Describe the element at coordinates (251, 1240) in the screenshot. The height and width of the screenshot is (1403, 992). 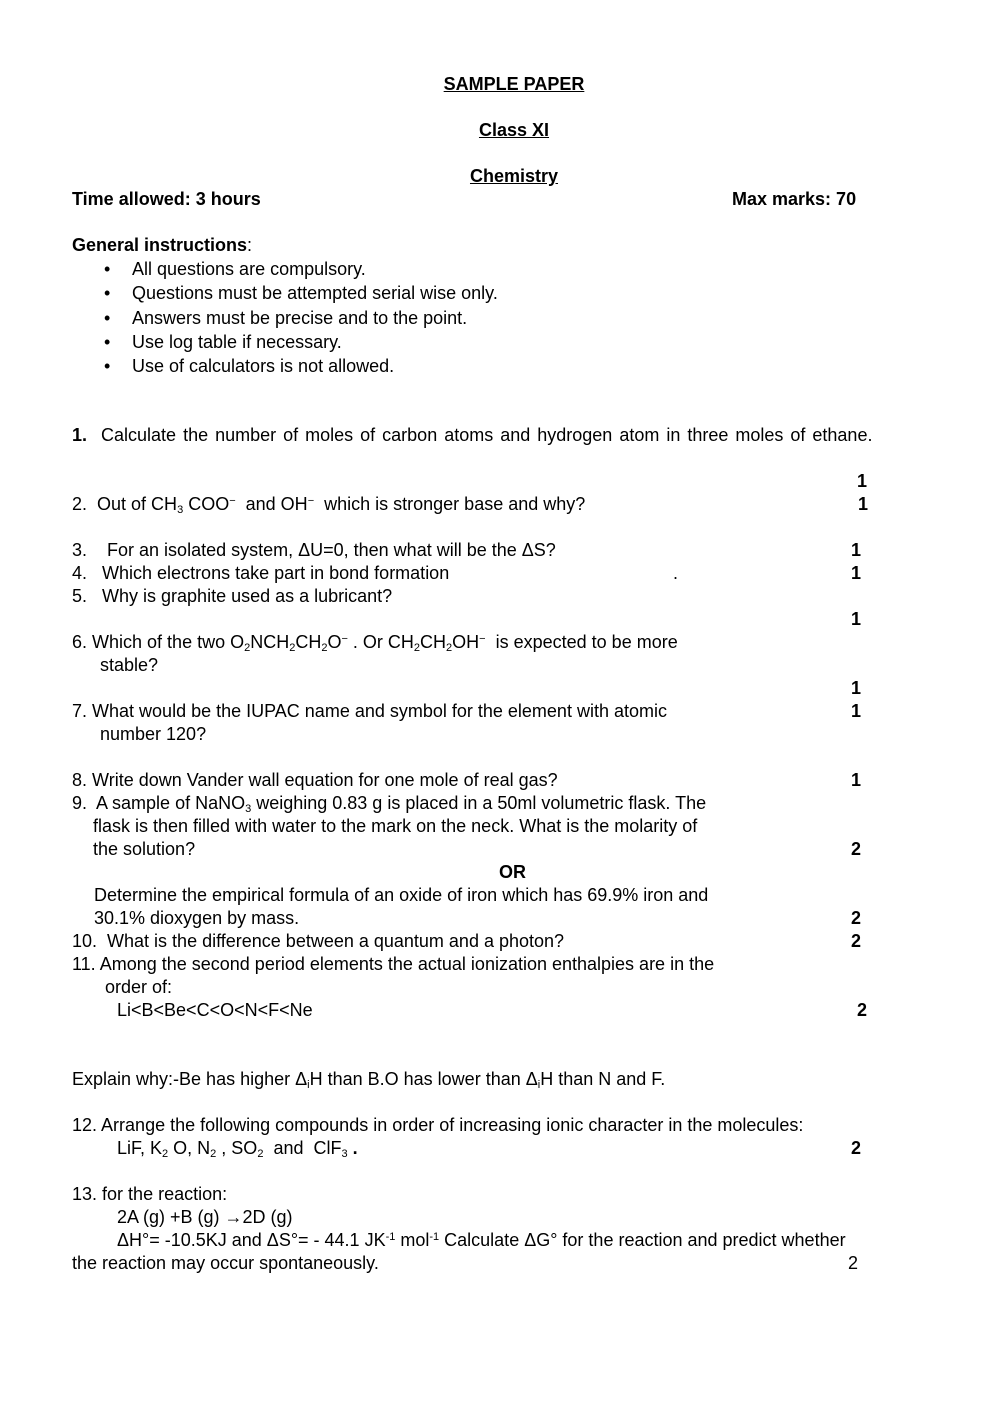
I see `text: ΔH°= -10.5KJ and ΔS°= - 44.1 JK` at that location.